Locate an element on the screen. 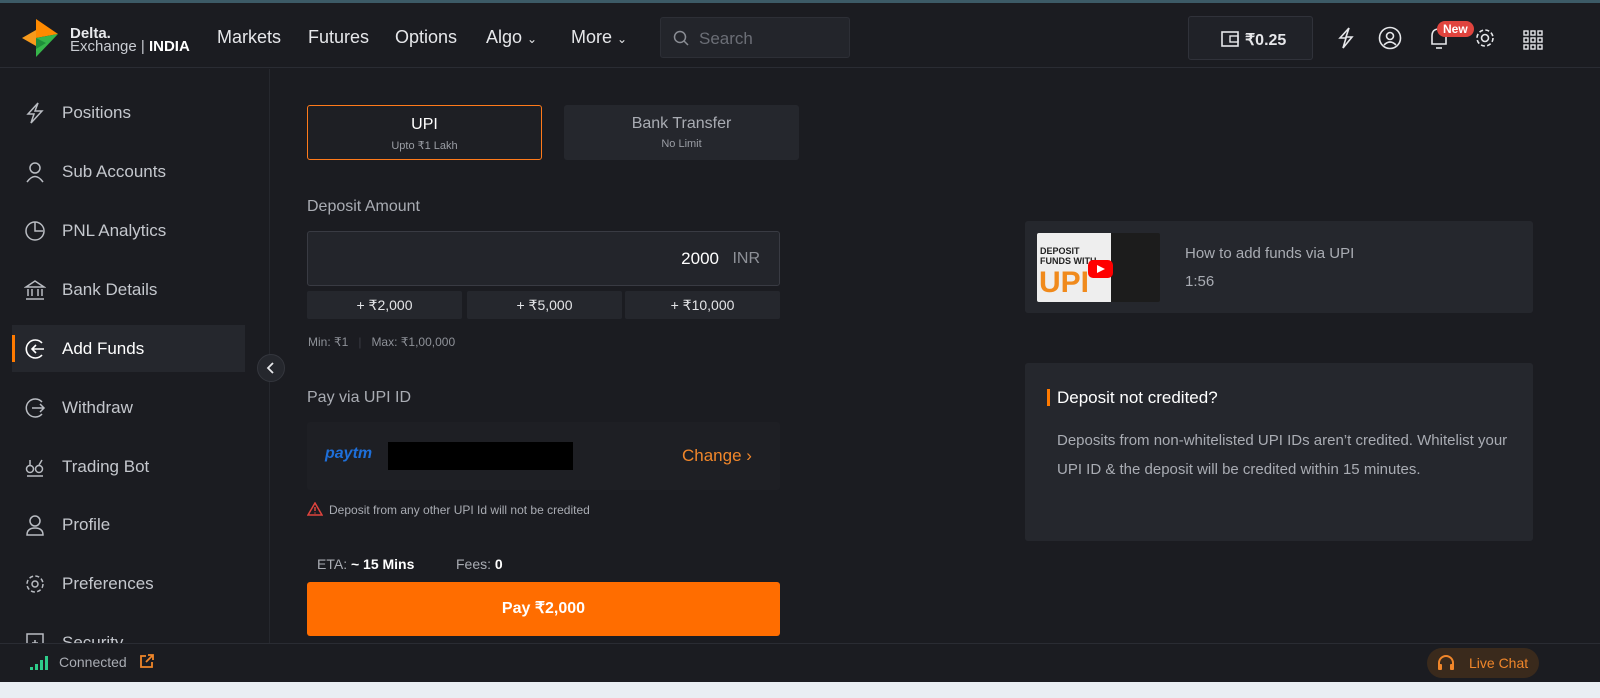 The width and height of the screenshot is (1600, 698). wallet-balance: ₹0.25 is located at coordinates (1266, 40).